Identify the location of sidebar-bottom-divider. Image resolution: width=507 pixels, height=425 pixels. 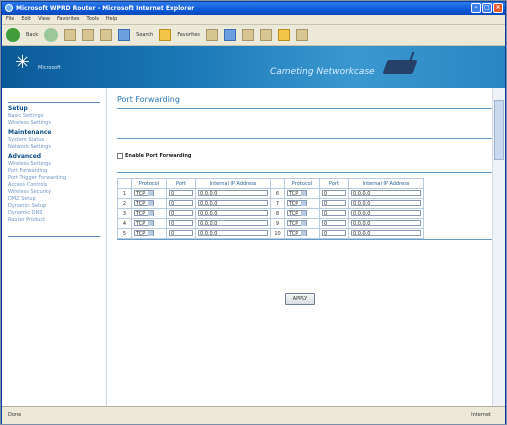
(54, 236).